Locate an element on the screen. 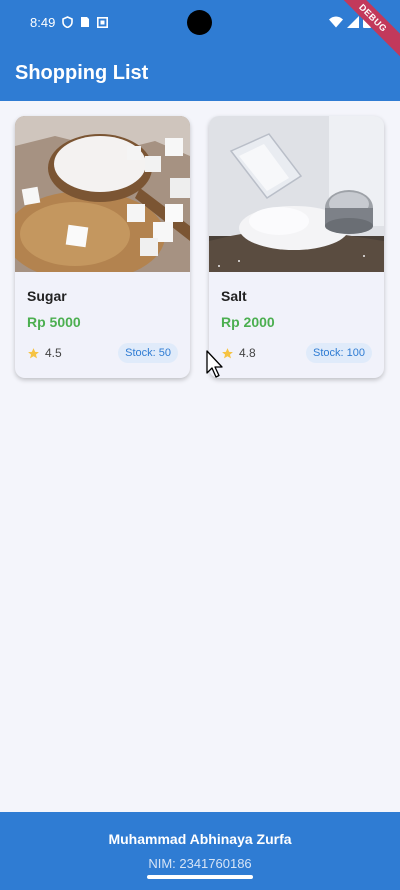 Image resolution: width=400 pixels, height=890 pixels. salt-image is located at coordinates (296, 194).